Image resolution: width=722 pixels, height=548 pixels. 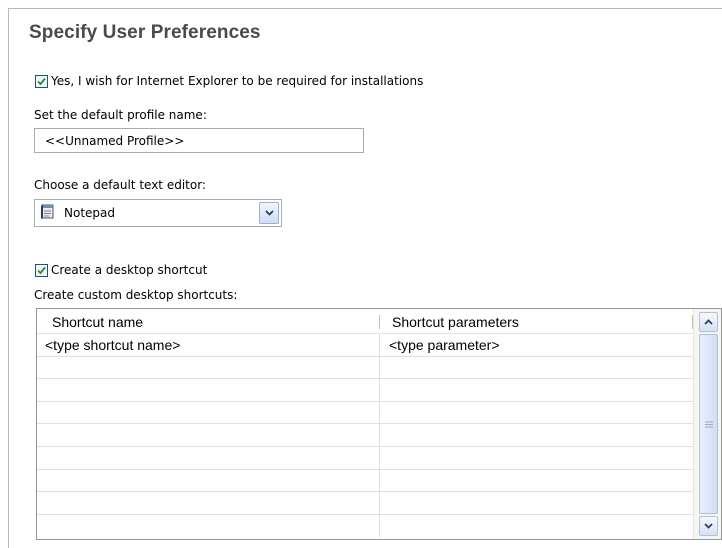 I want to click on text-editor-selected: Notepad, so click(x=89, y=213).